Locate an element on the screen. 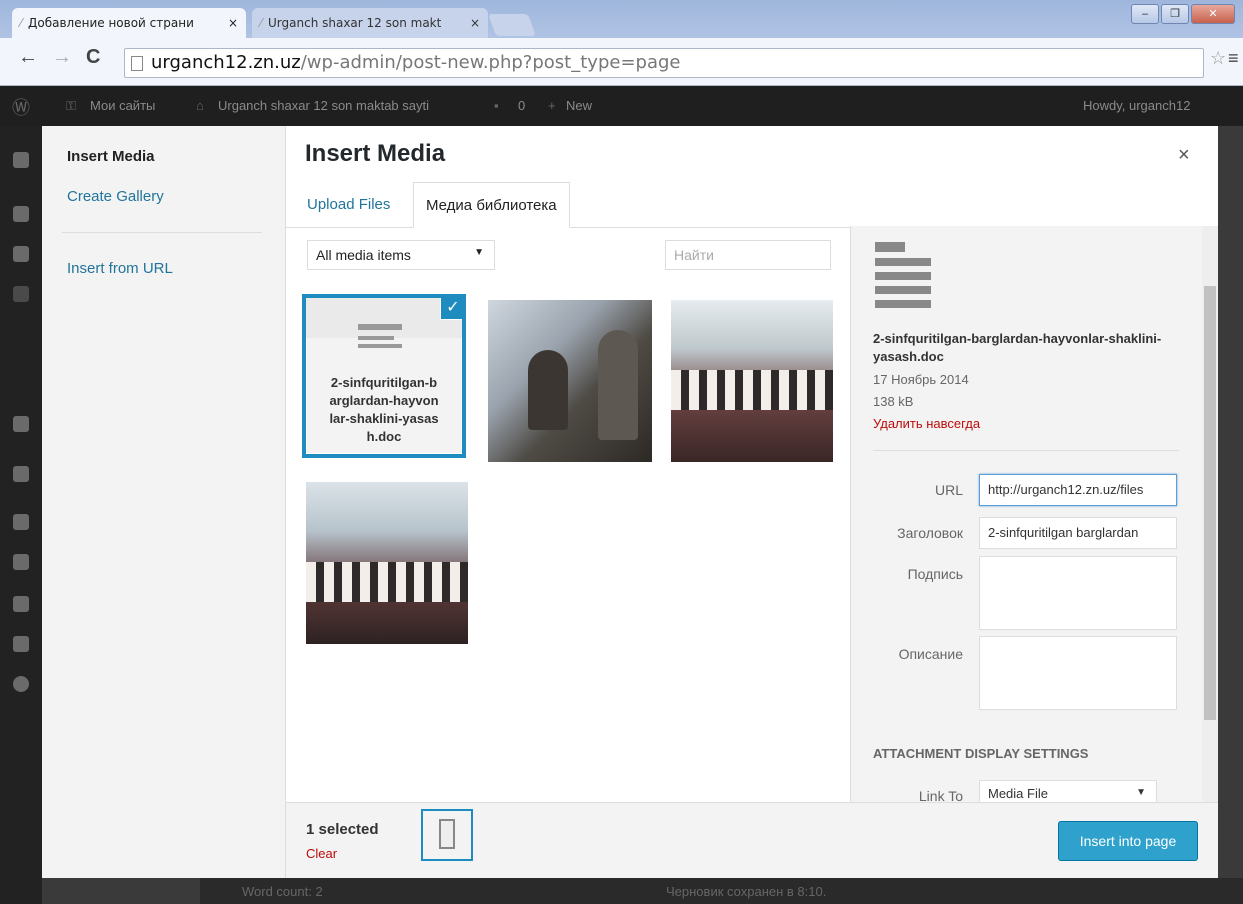 This screenshot has height=904, width=1243. wp-sidebar is located at coordinates (21, 515).